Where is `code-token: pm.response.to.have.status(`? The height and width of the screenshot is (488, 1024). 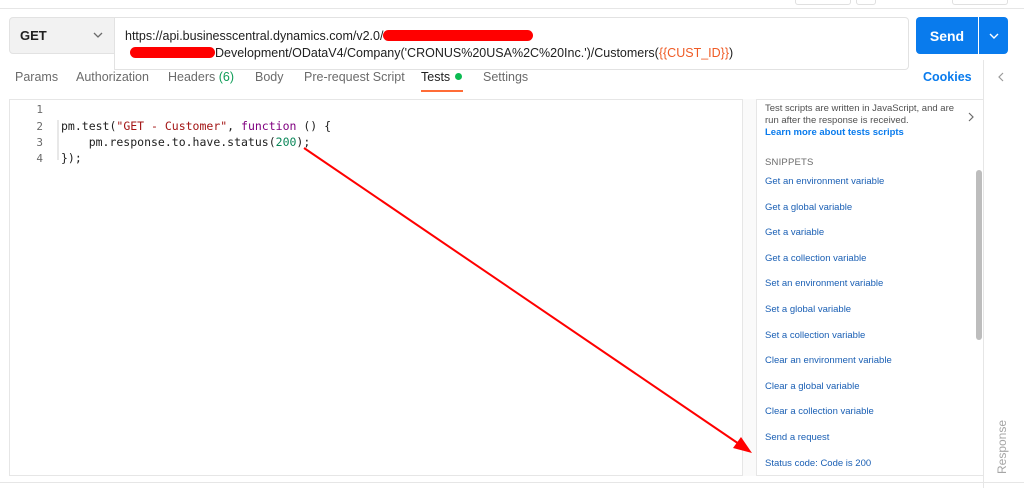 code-token: pm.response.to.have.status( is located at coordinates (168, 142).